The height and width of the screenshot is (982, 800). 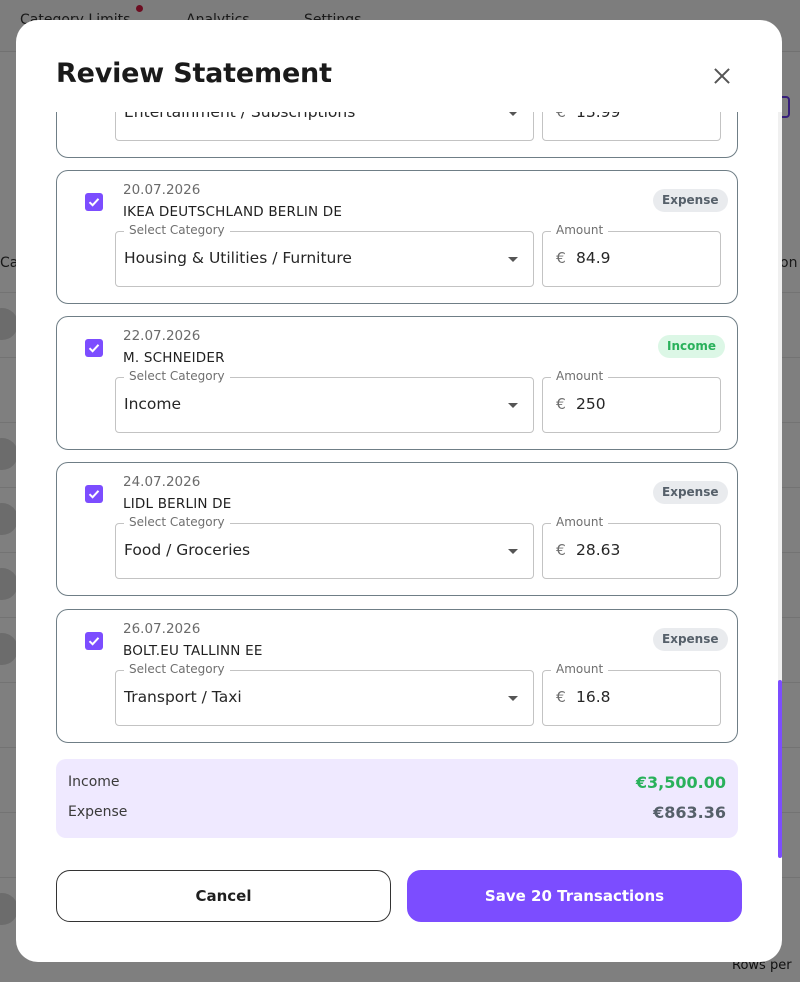 What do you see at coordinates (238, 258) in the screenshot?
I see `category-value: Housing & Utilities / Furniture` at bounding box center [238, 258].